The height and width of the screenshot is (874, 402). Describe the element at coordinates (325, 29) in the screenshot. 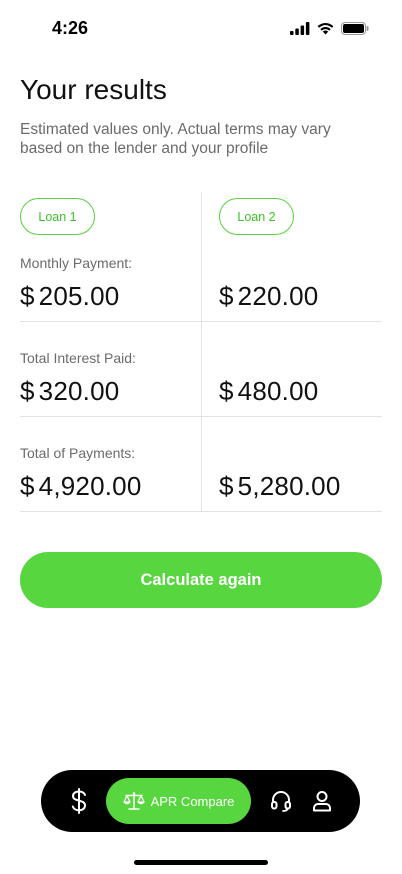

I see `wifi-icon` at that location.